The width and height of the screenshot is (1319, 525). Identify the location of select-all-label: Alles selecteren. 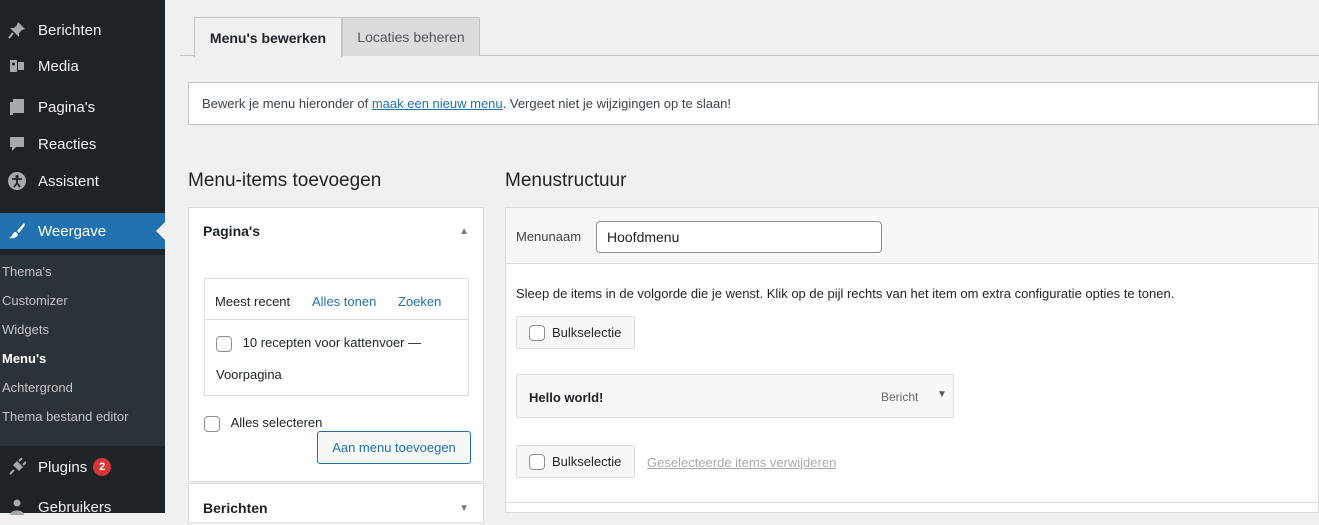
(276, 422).